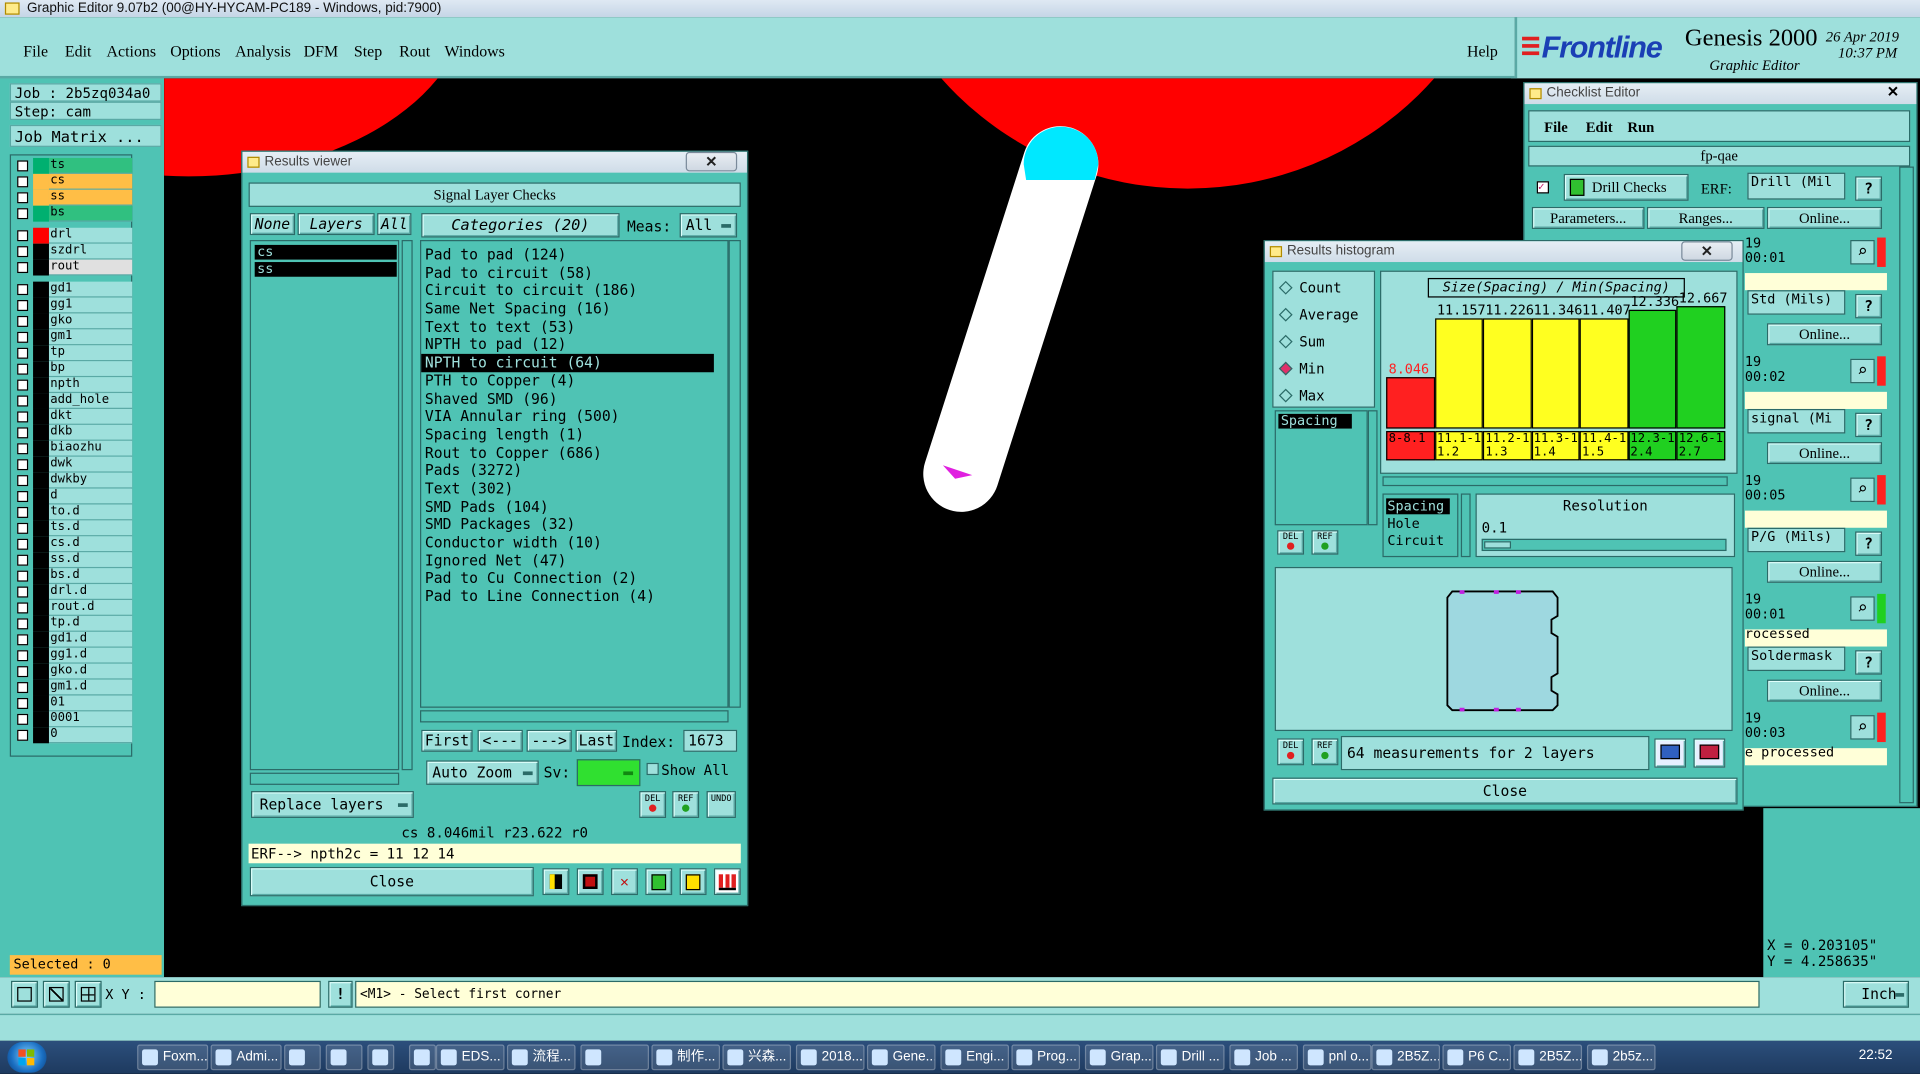  What do you see at coordinates (237, 994) in the screenshot?
I see `xy-input` at bounding box center [237, 994].